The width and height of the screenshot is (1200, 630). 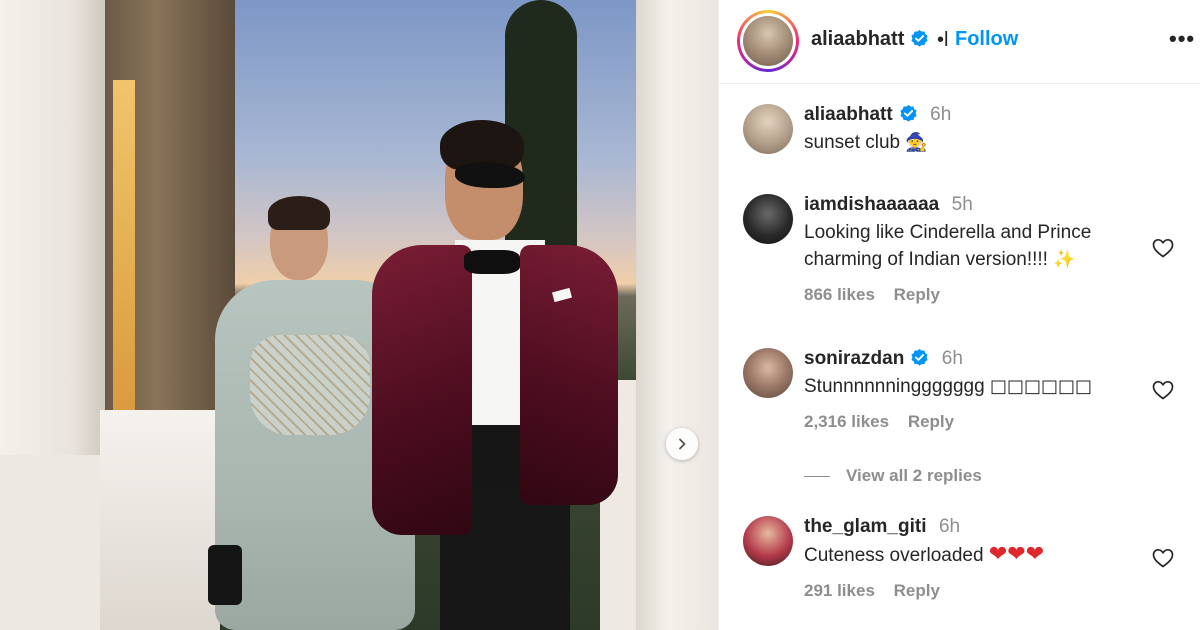 I want to click on view-replies-button: View all 2 replies, so click(x=893, y=476).